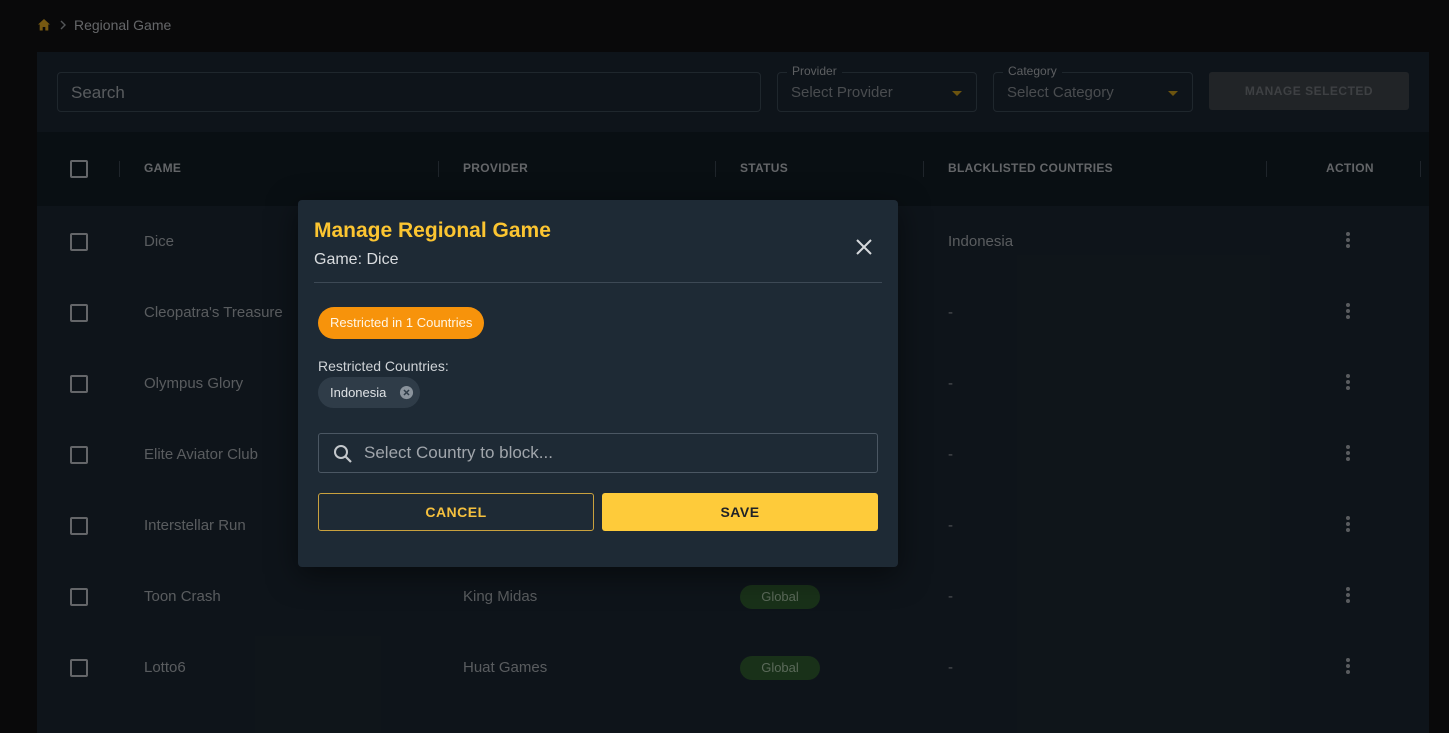  What do you see at coordinates (356, 259) in the screenshot?
I see `modal-subtitle: Game: Dice` at bounding box center [356, 259].